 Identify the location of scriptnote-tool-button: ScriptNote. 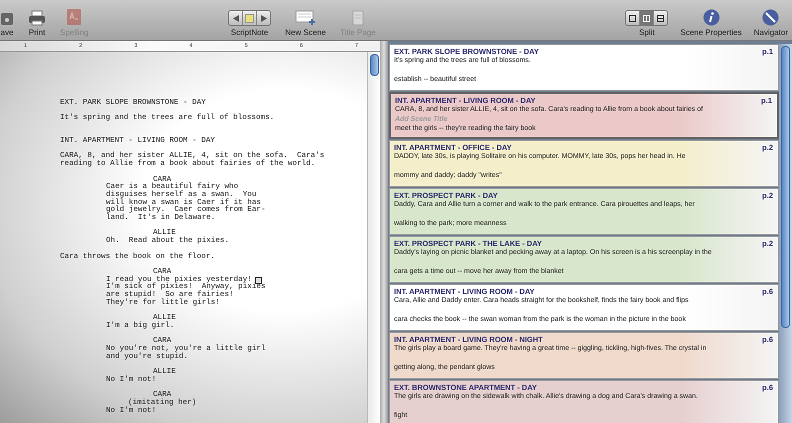
(250, 23).